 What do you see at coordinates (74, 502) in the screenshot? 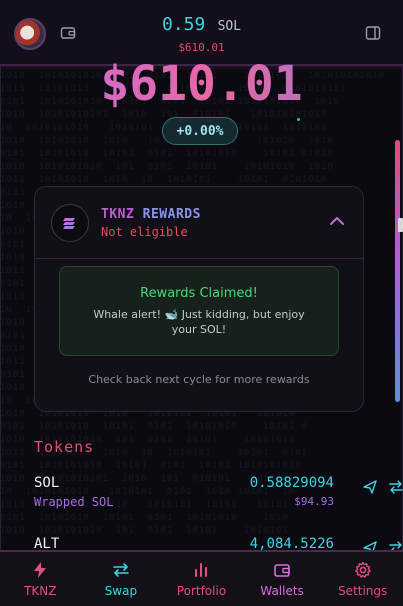
I see `token-name: Wrapped SOL` at bounding box center [74, 502].